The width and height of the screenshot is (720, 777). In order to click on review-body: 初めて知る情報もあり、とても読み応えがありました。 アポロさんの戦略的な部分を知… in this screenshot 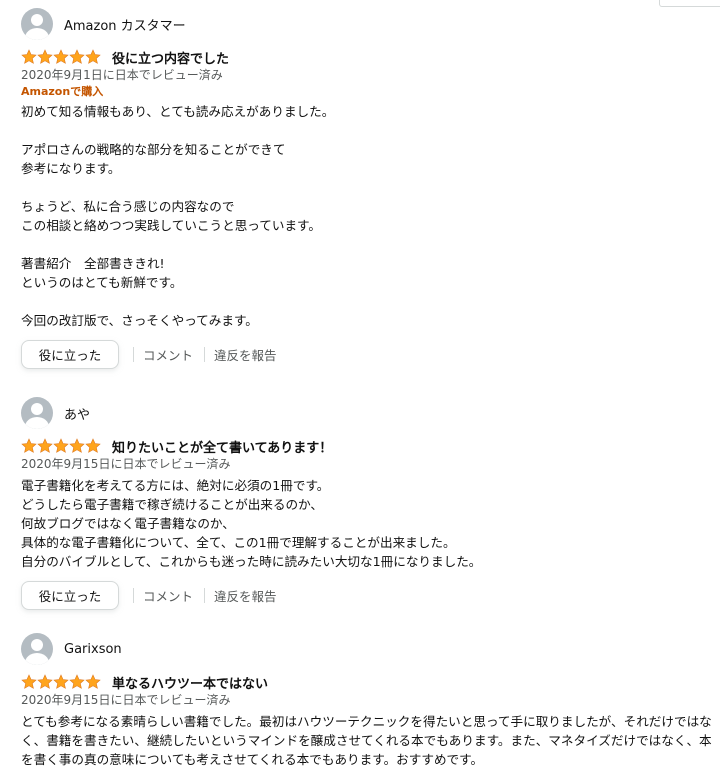, I will do `click(178, 216)`.